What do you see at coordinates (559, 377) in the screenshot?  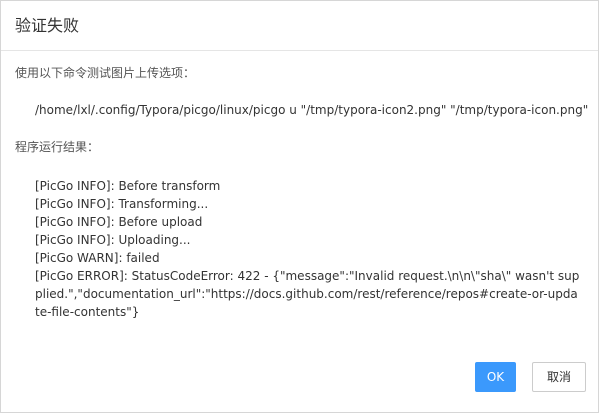 I see `cancel-button: 取消` at bounding box center [559, 377].